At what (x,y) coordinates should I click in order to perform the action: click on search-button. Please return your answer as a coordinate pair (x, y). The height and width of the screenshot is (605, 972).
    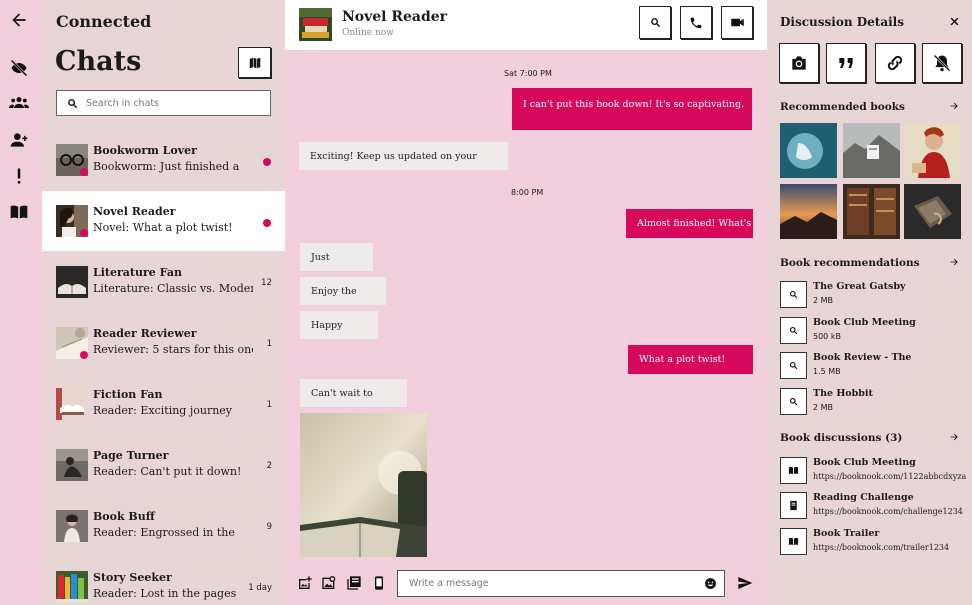
    Looking at the image, I should click on (655, 22).